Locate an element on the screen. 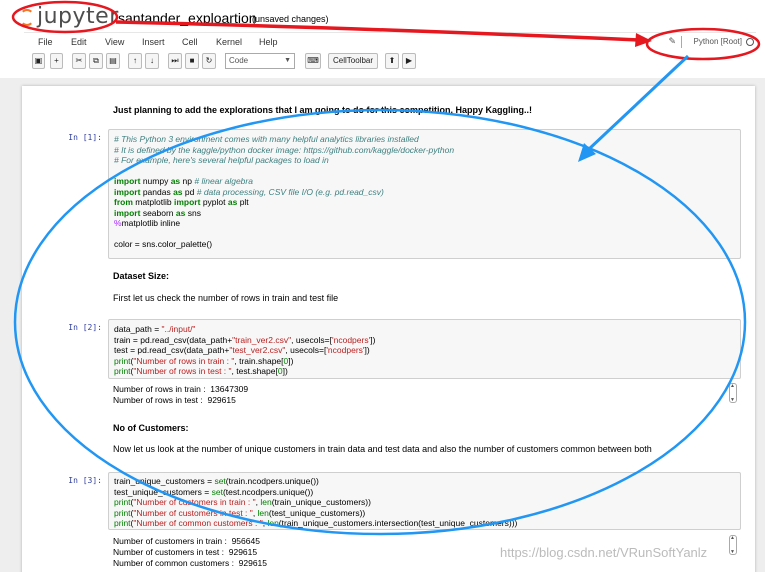  code-line-import-seaborn: import seaborn as sns is located at coordinates (157, 212).